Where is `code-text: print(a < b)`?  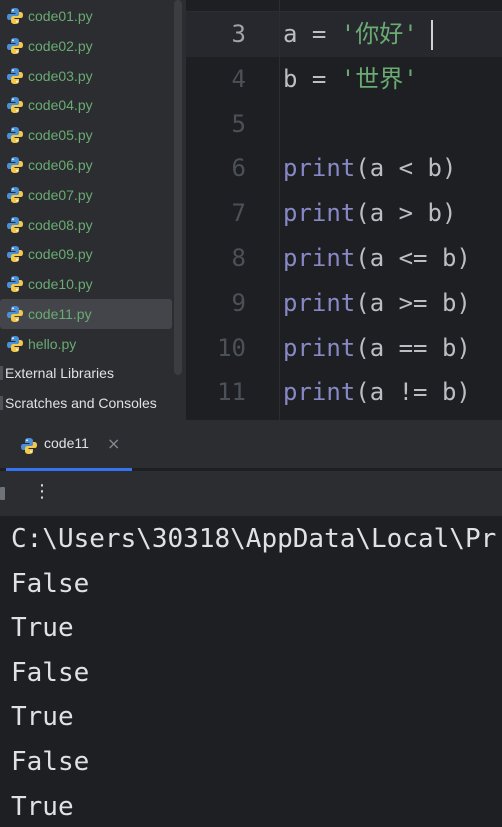
code-text: print(a < b) is located at coordinates (370, 168).